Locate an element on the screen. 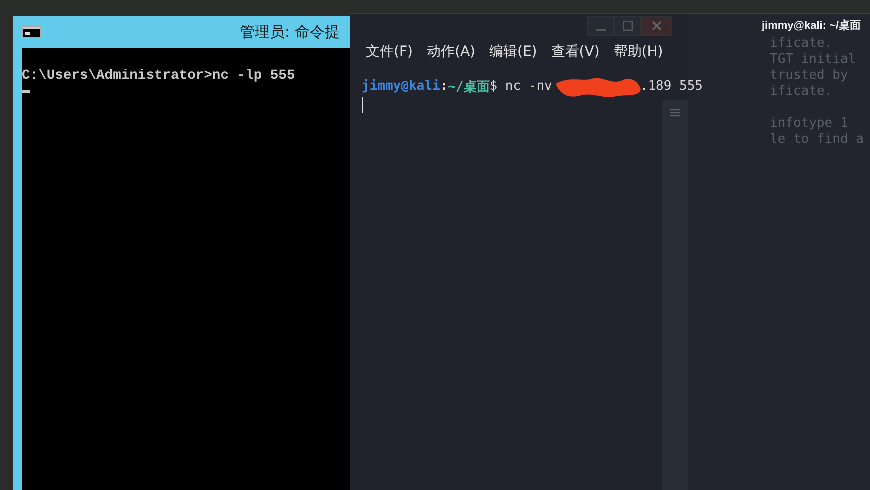 The height and width of the screenshot is (490, 870). command-text: .189 555 is located at coordinates (672, 86).